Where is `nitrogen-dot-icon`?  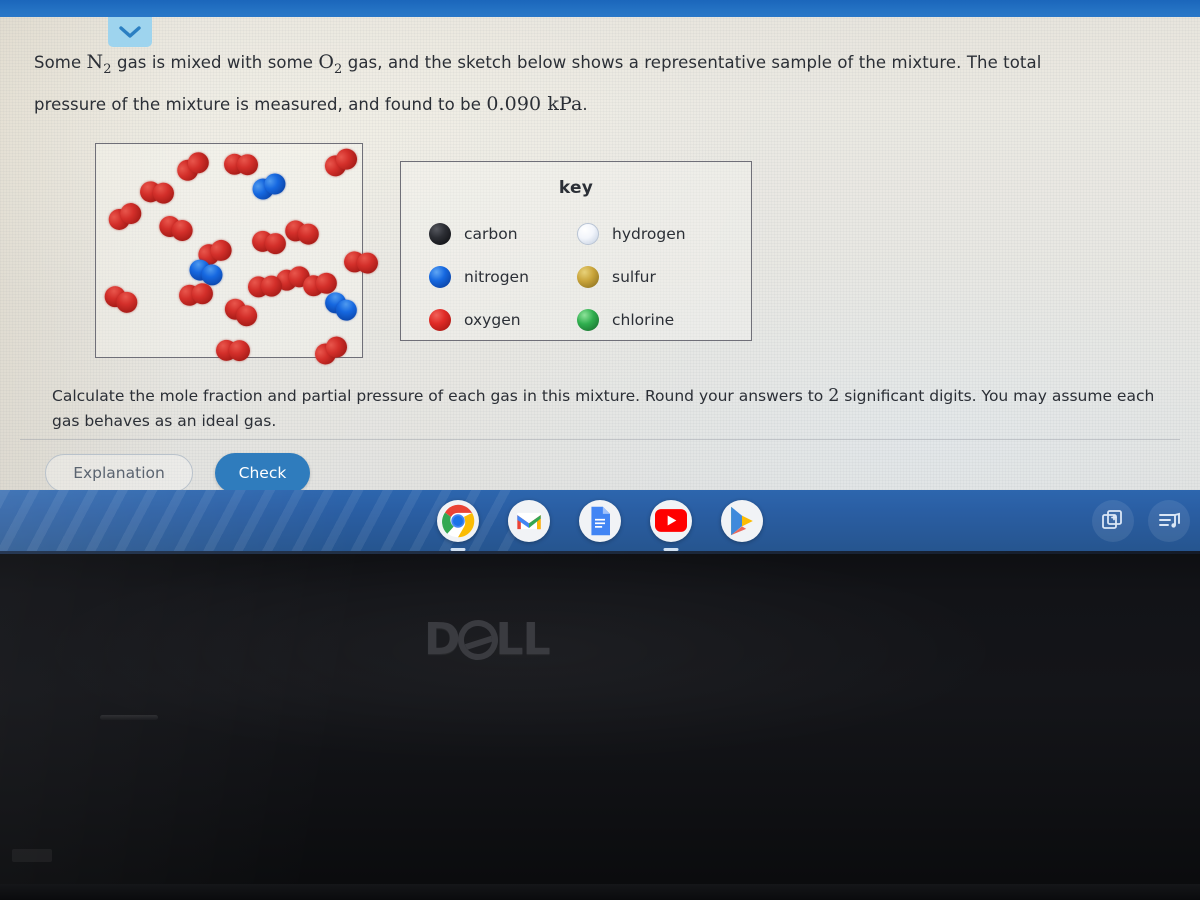 nitrogen-dot-icon is located at coordinates (440, 276).